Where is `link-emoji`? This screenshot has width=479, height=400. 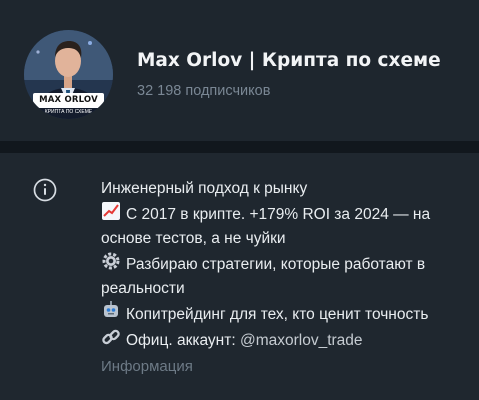
link-emoji is located at coordinates (111, 337).